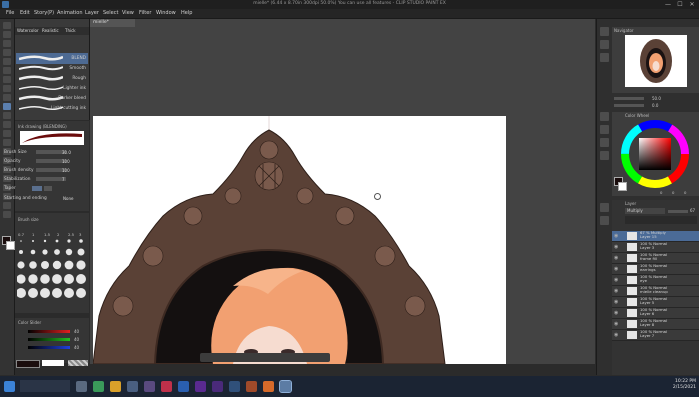 The height and width of the screenshot is (397, 699). What do you see at coordinates (7, 115) in the screenshot?
I see `airbrush-tool-icon` at bounding box center [7, 115].